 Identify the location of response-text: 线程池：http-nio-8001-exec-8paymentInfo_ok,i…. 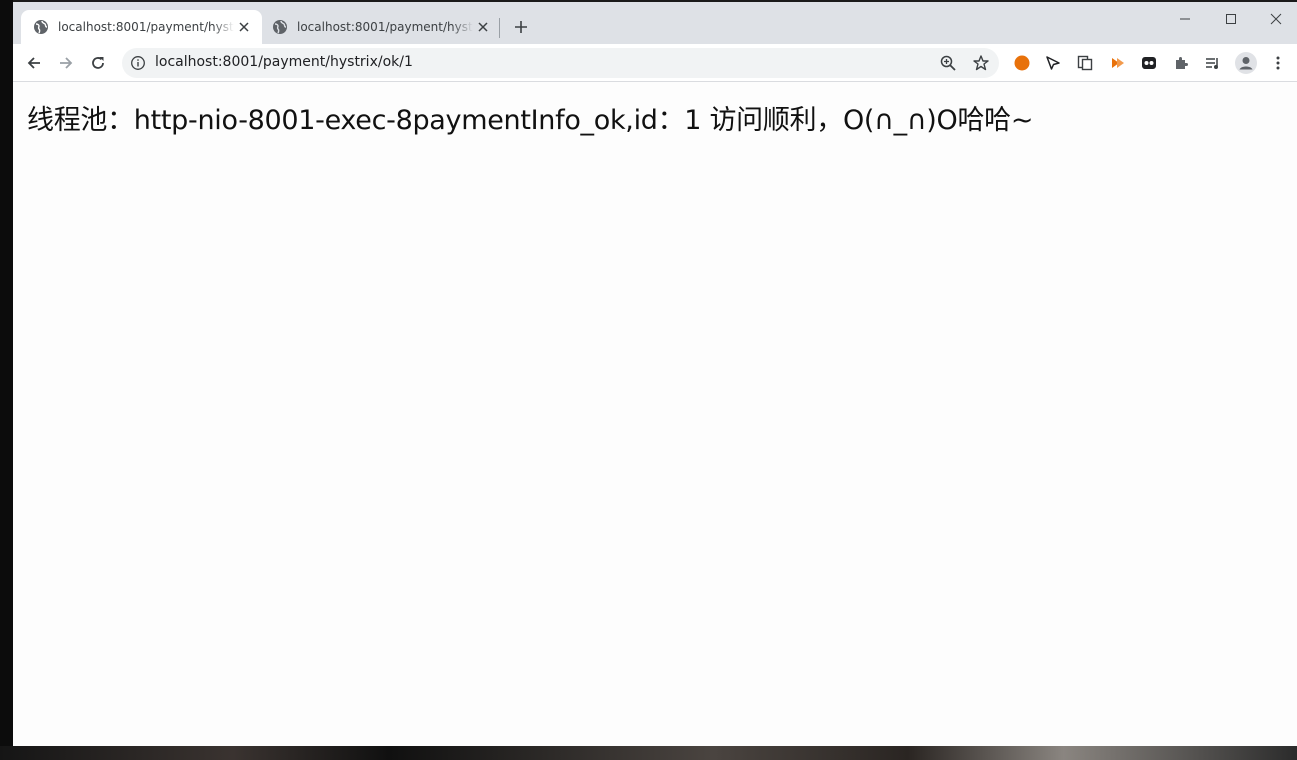
(530, 120).